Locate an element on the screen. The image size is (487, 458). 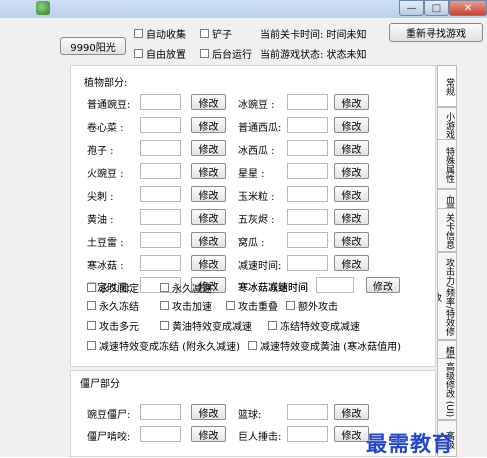
maximize-button: □ is located at coordinates (436, 8).